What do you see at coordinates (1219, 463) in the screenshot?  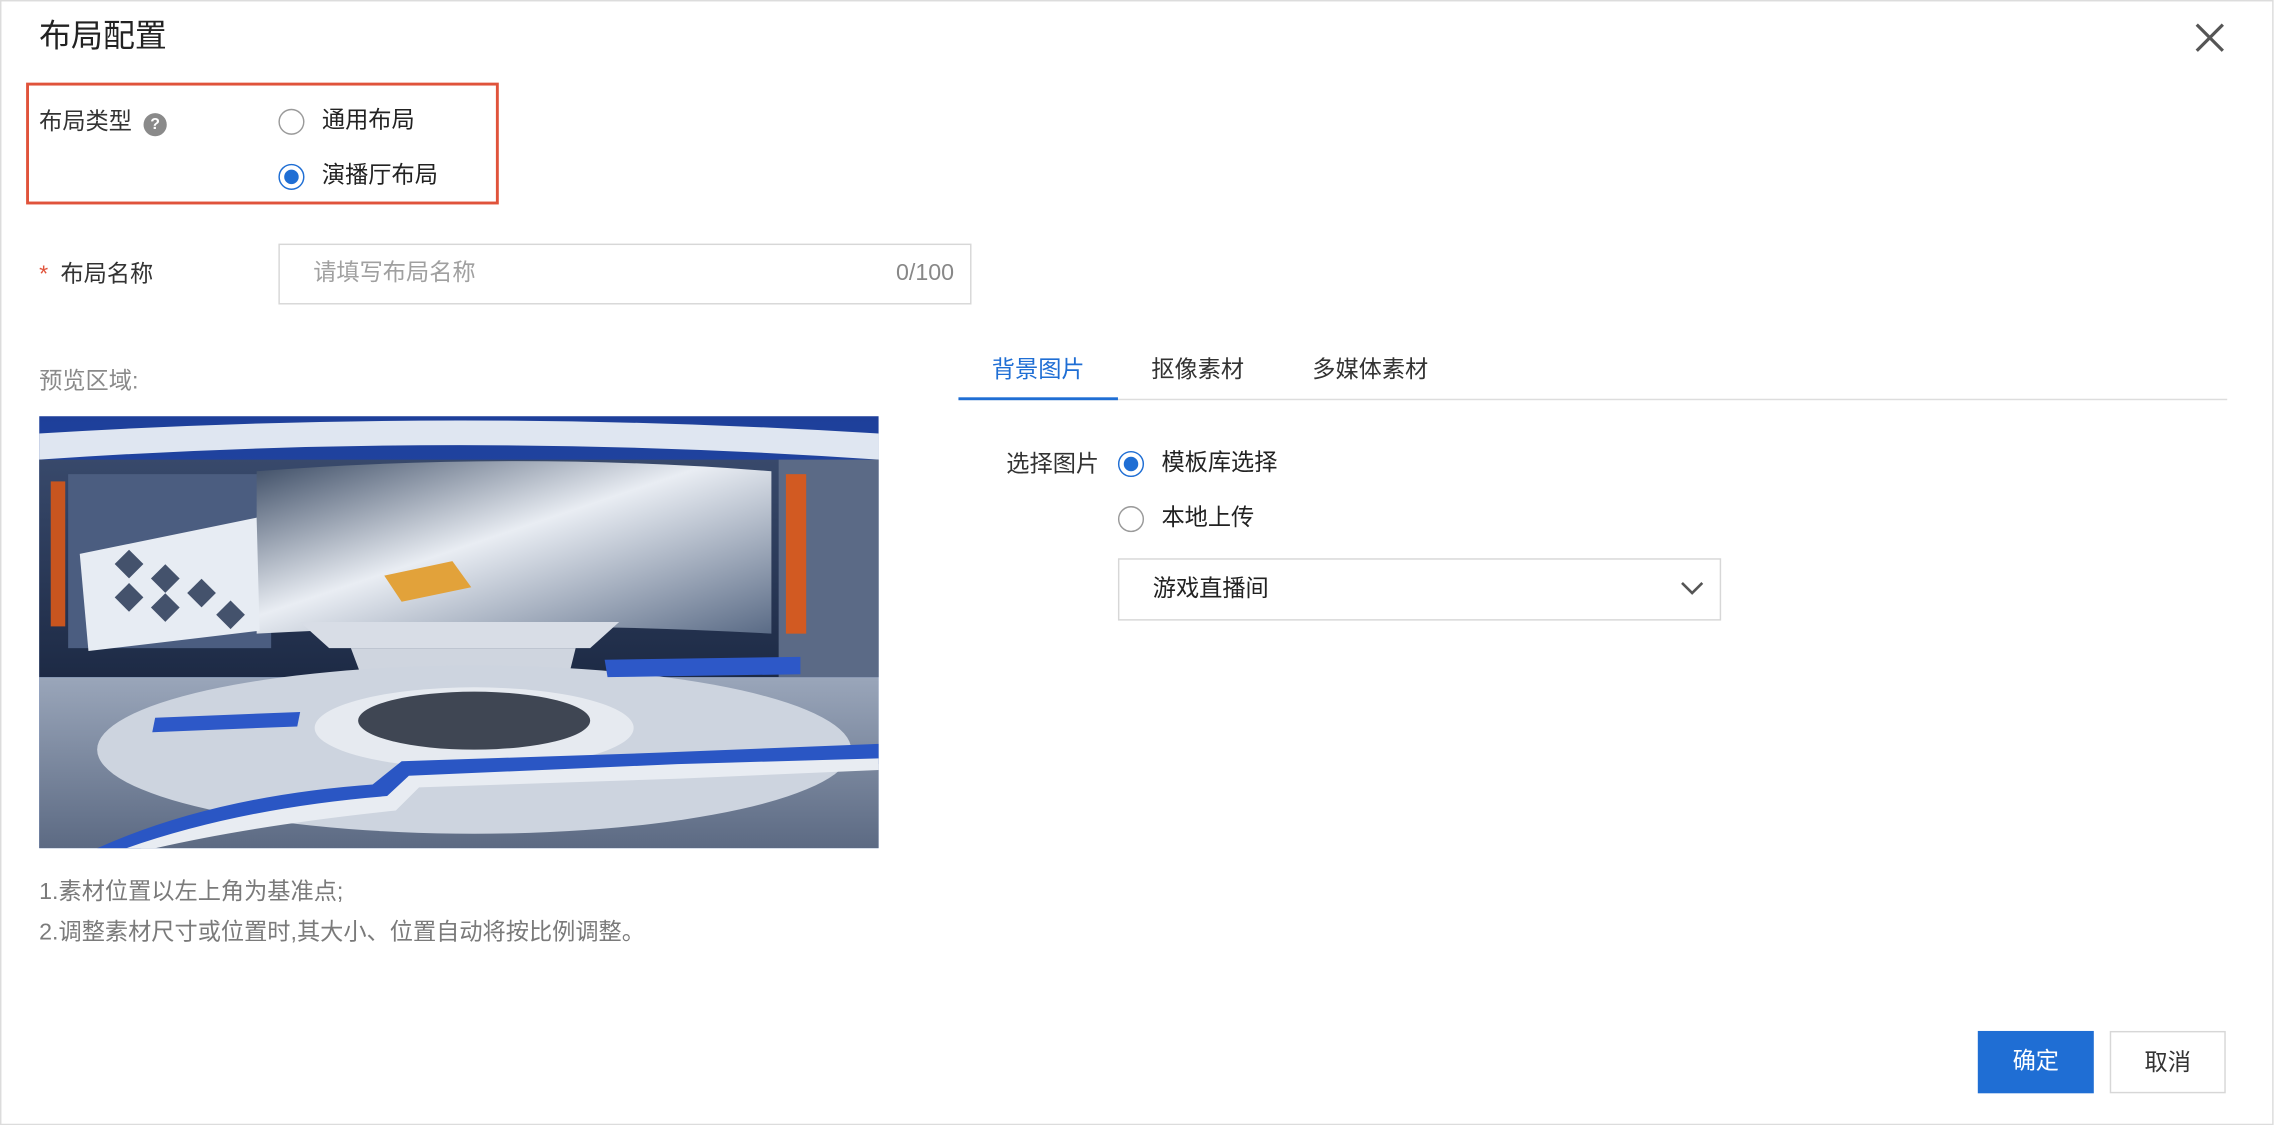 I see `radio-template-library-label: 模板库选择` at bounding box center [1219, 463].